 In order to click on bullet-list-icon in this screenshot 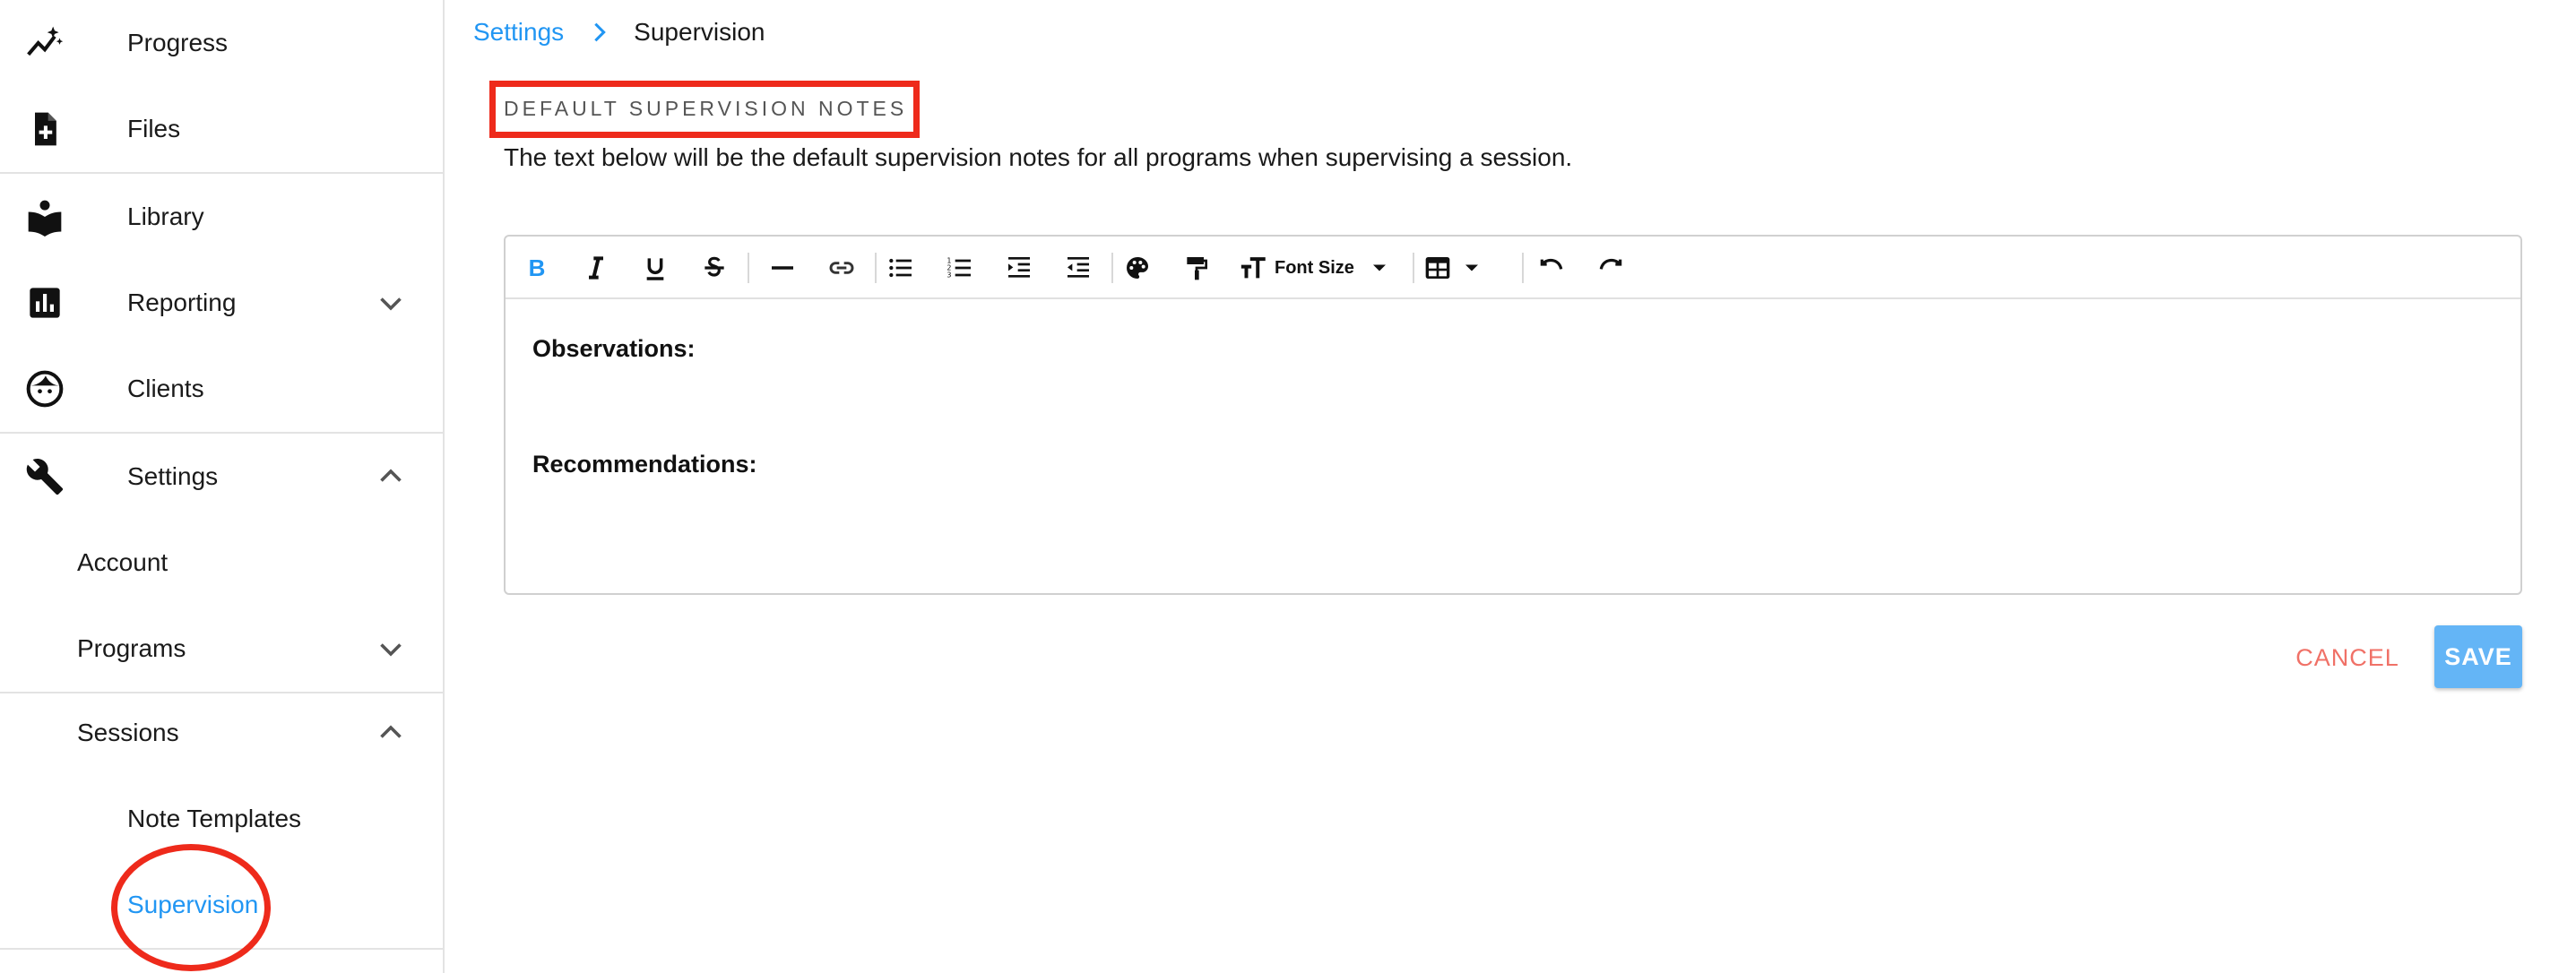, I will do `click(900, 268)`.